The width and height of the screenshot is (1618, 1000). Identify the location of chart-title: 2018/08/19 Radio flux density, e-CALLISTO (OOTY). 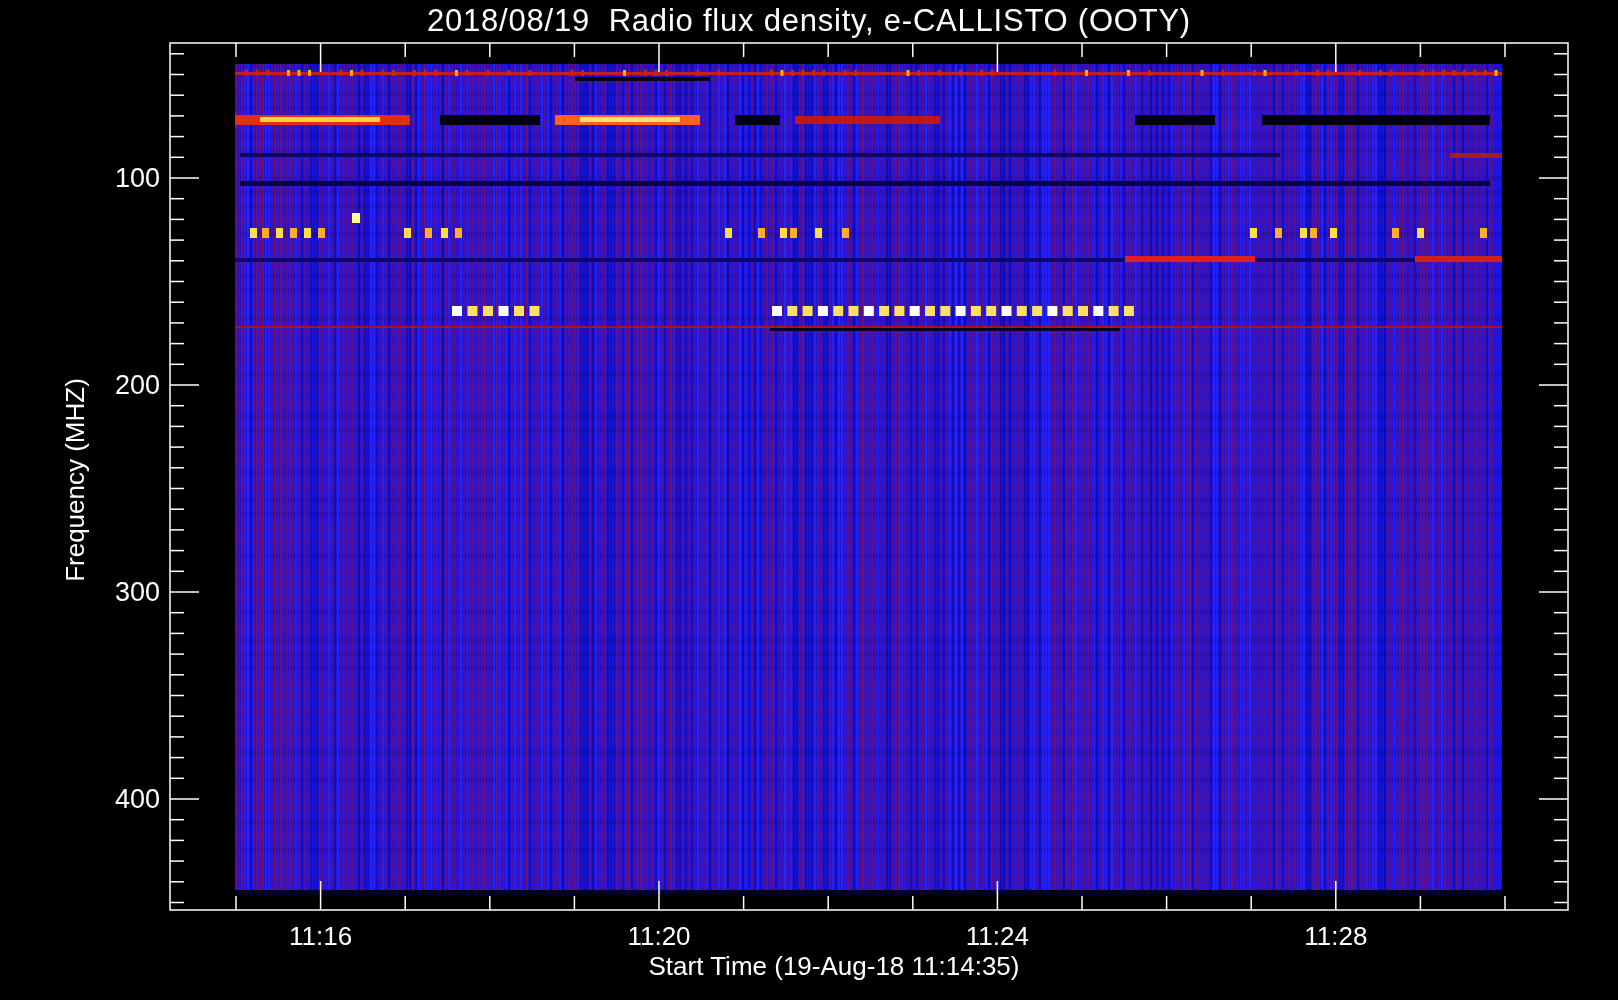
(809, 21).